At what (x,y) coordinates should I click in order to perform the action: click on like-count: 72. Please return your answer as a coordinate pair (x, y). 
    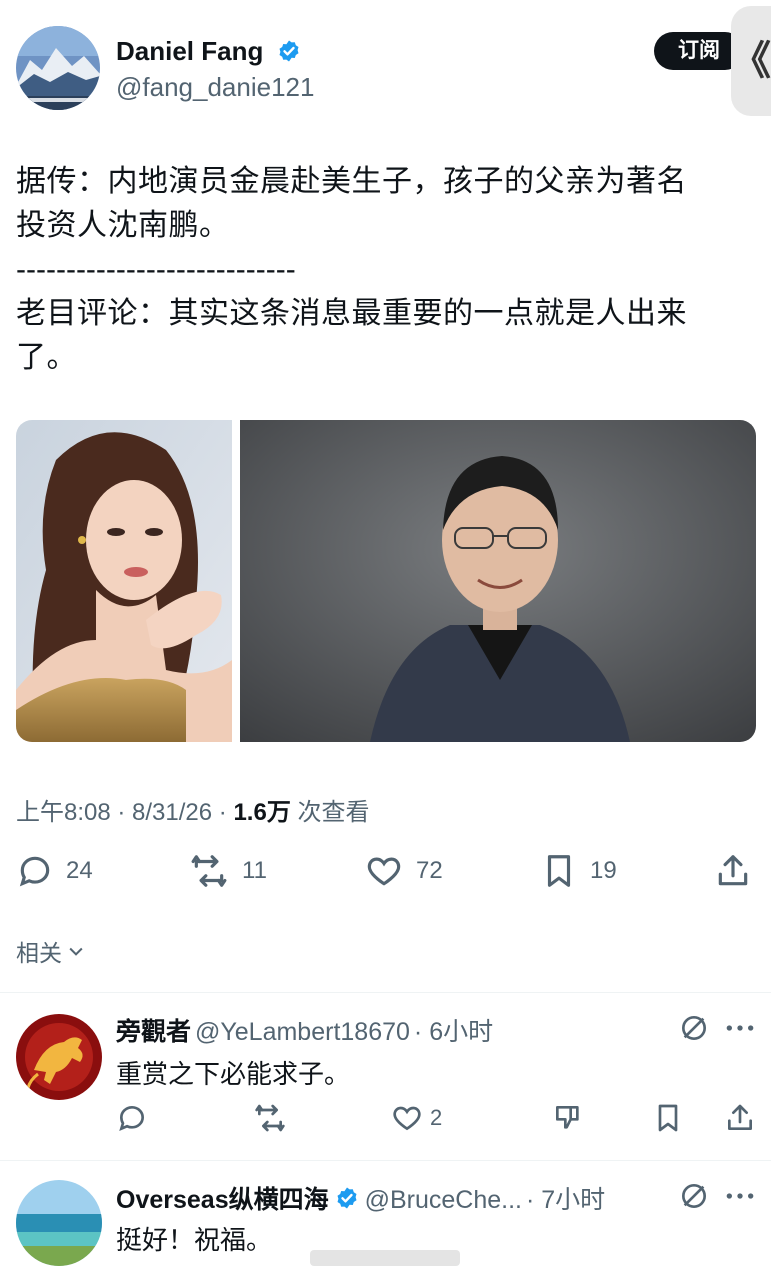
    Looking at the image, I should click on (429, 870).